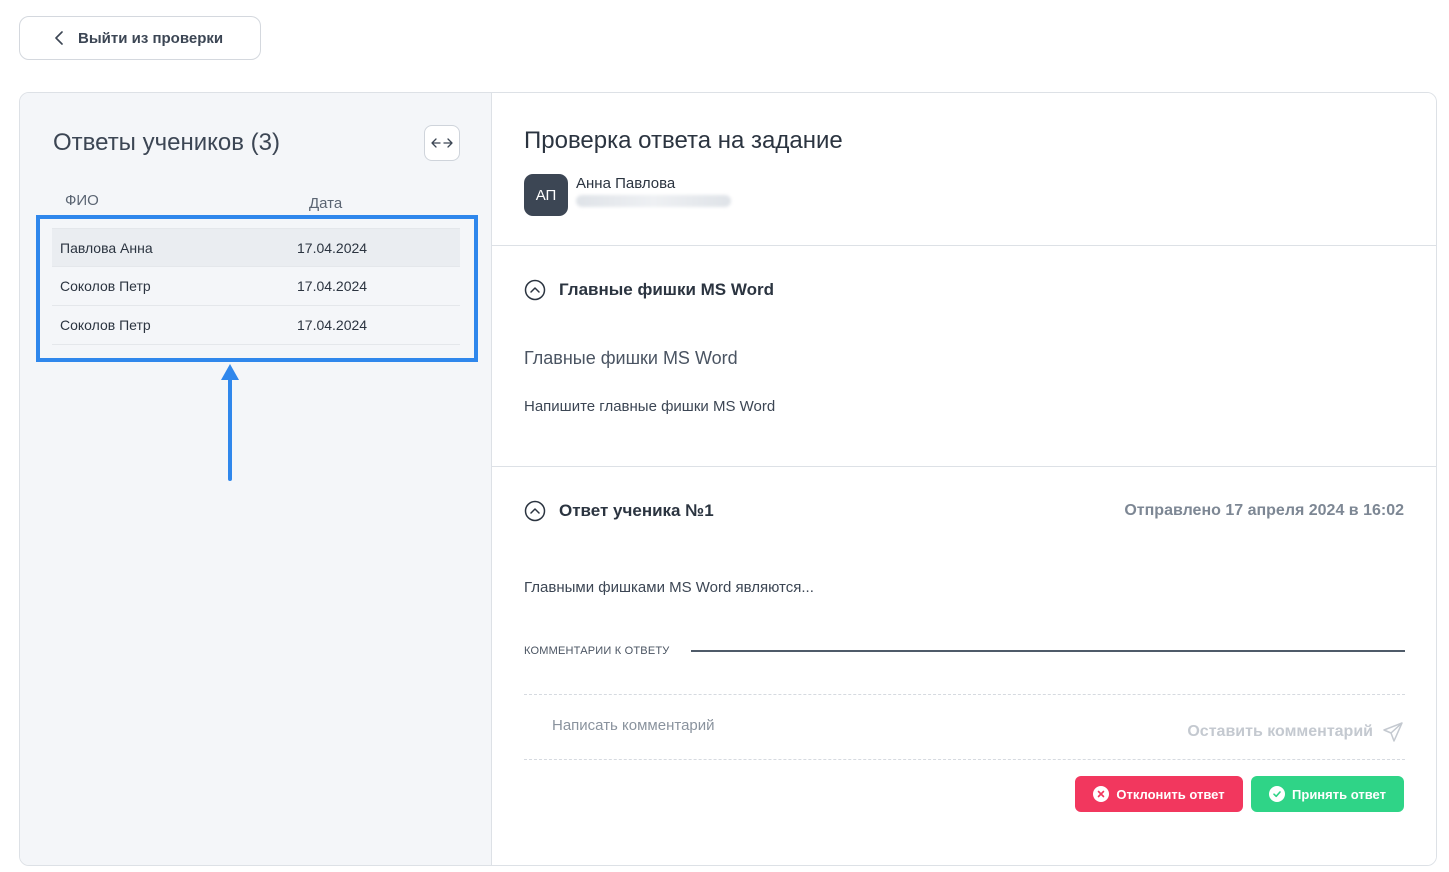 The image size is (1449, 872). I want to click on send-icon, so click(1393, 732).